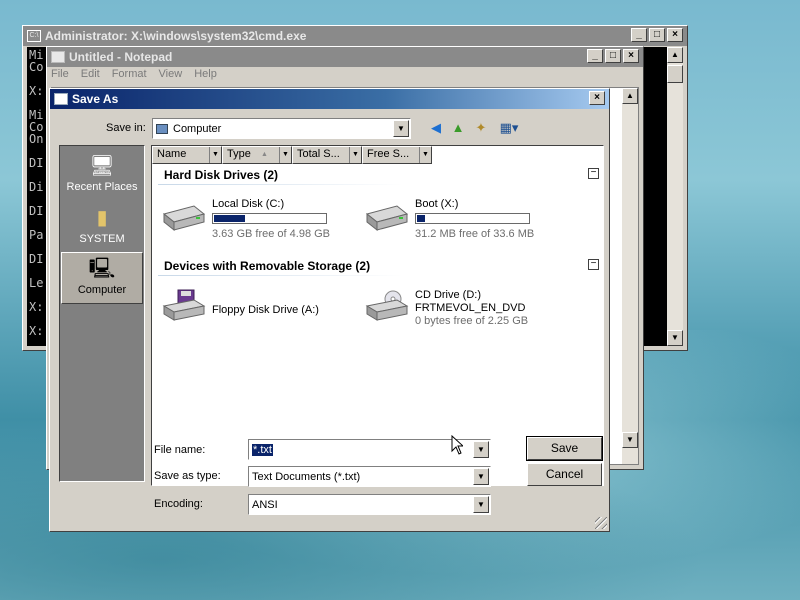 The width and height of the screenshot is (800, 600). Describe the element at coordinates (457, 445) in the screenshot. I see `cursor-arrow-icon` at that location.